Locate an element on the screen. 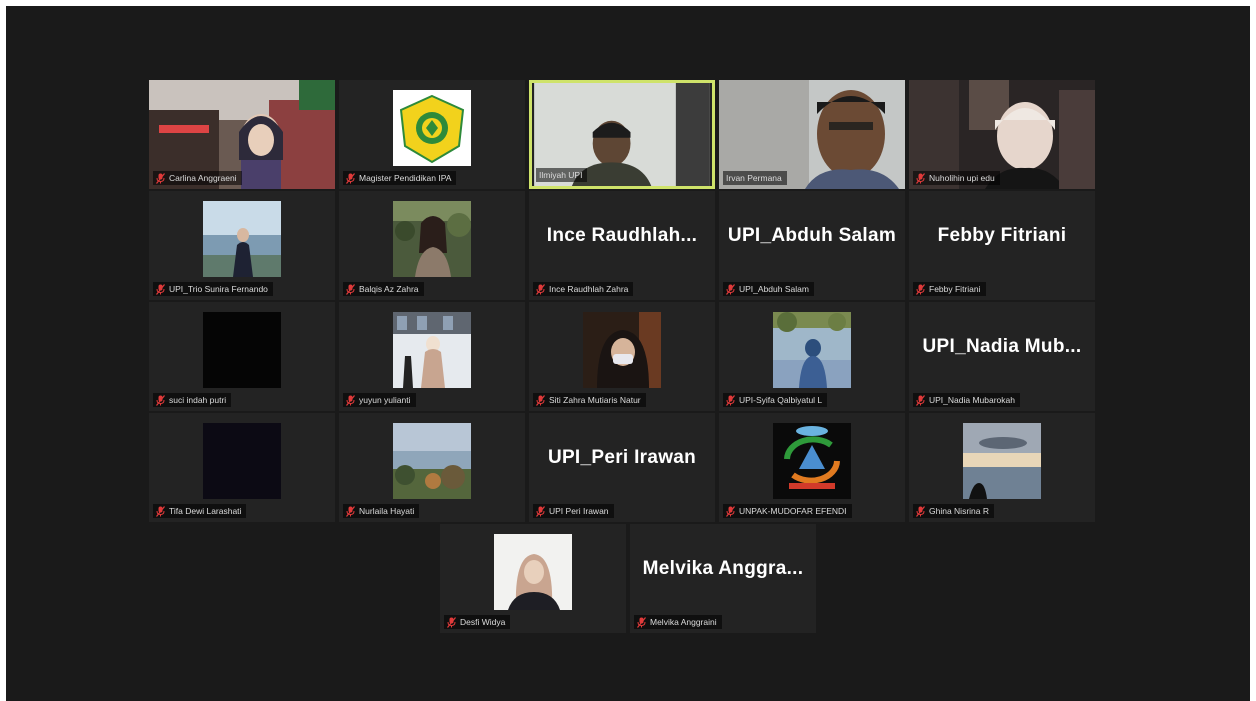 This screenshot has height=701, width=1256. participant-name-tag: Nurlaila Hayati is located at coordinates (381, 511).